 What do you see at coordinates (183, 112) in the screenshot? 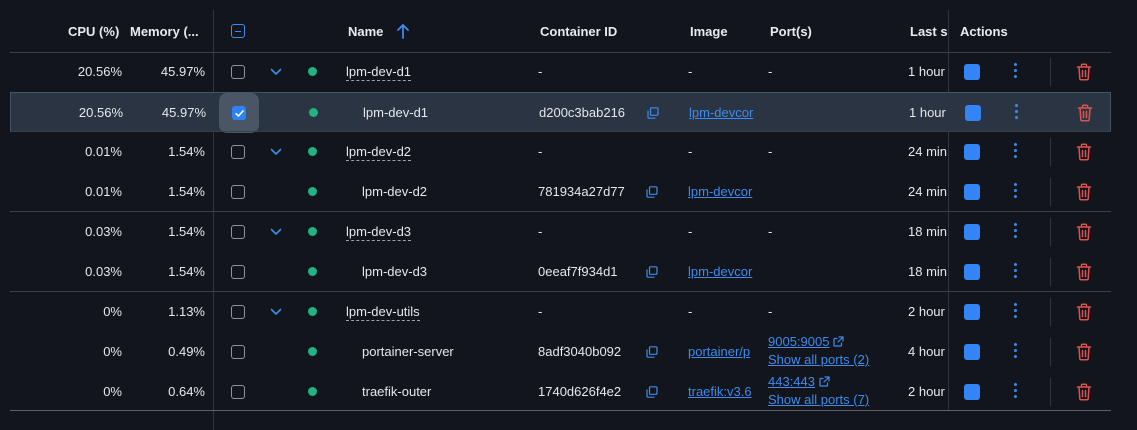
I see `memory-value: 45.97%` at bounding box center [183, 112].